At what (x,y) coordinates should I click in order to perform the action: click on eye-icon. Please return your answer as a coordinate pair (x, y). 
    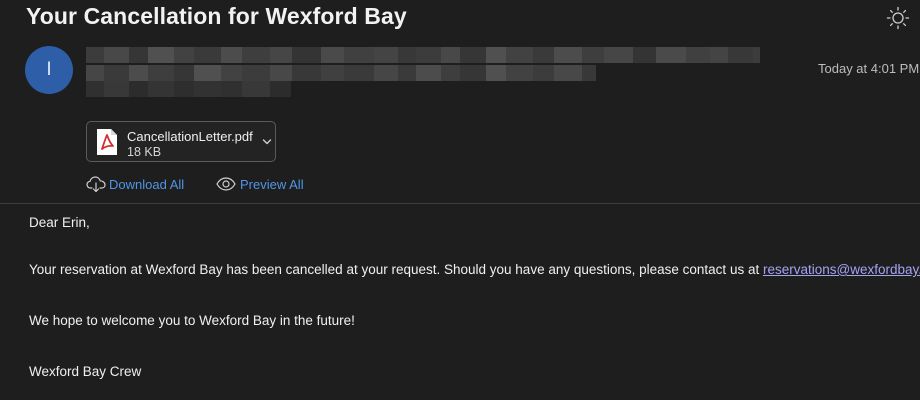
    Looking at the image, I should click on (226, 184).